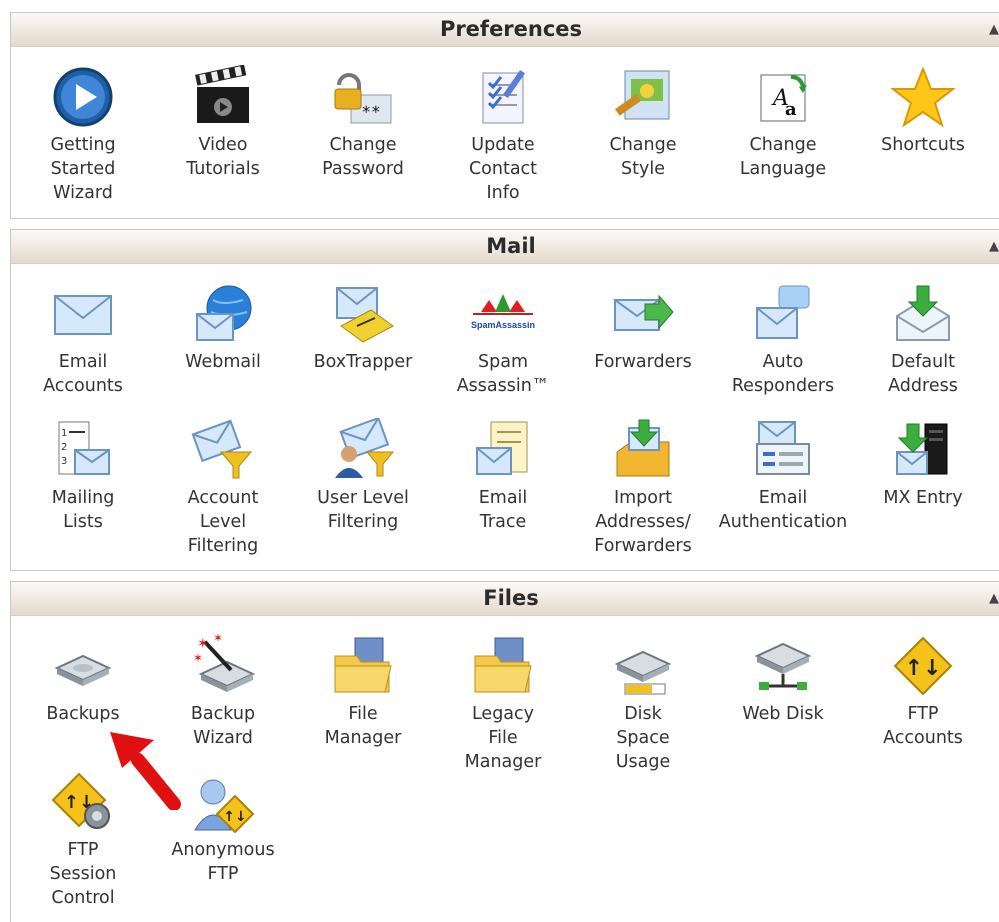 Image resolution: width=999 pixels, height=922 pixels. I want to click on import-addresses-forwarders-icon, so click(643, 448).